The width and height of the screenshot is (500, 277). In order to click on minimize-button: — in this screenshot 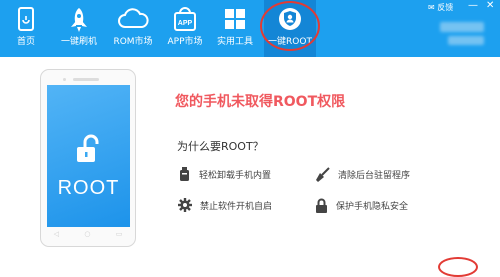, I will do `click(473, 5)`.